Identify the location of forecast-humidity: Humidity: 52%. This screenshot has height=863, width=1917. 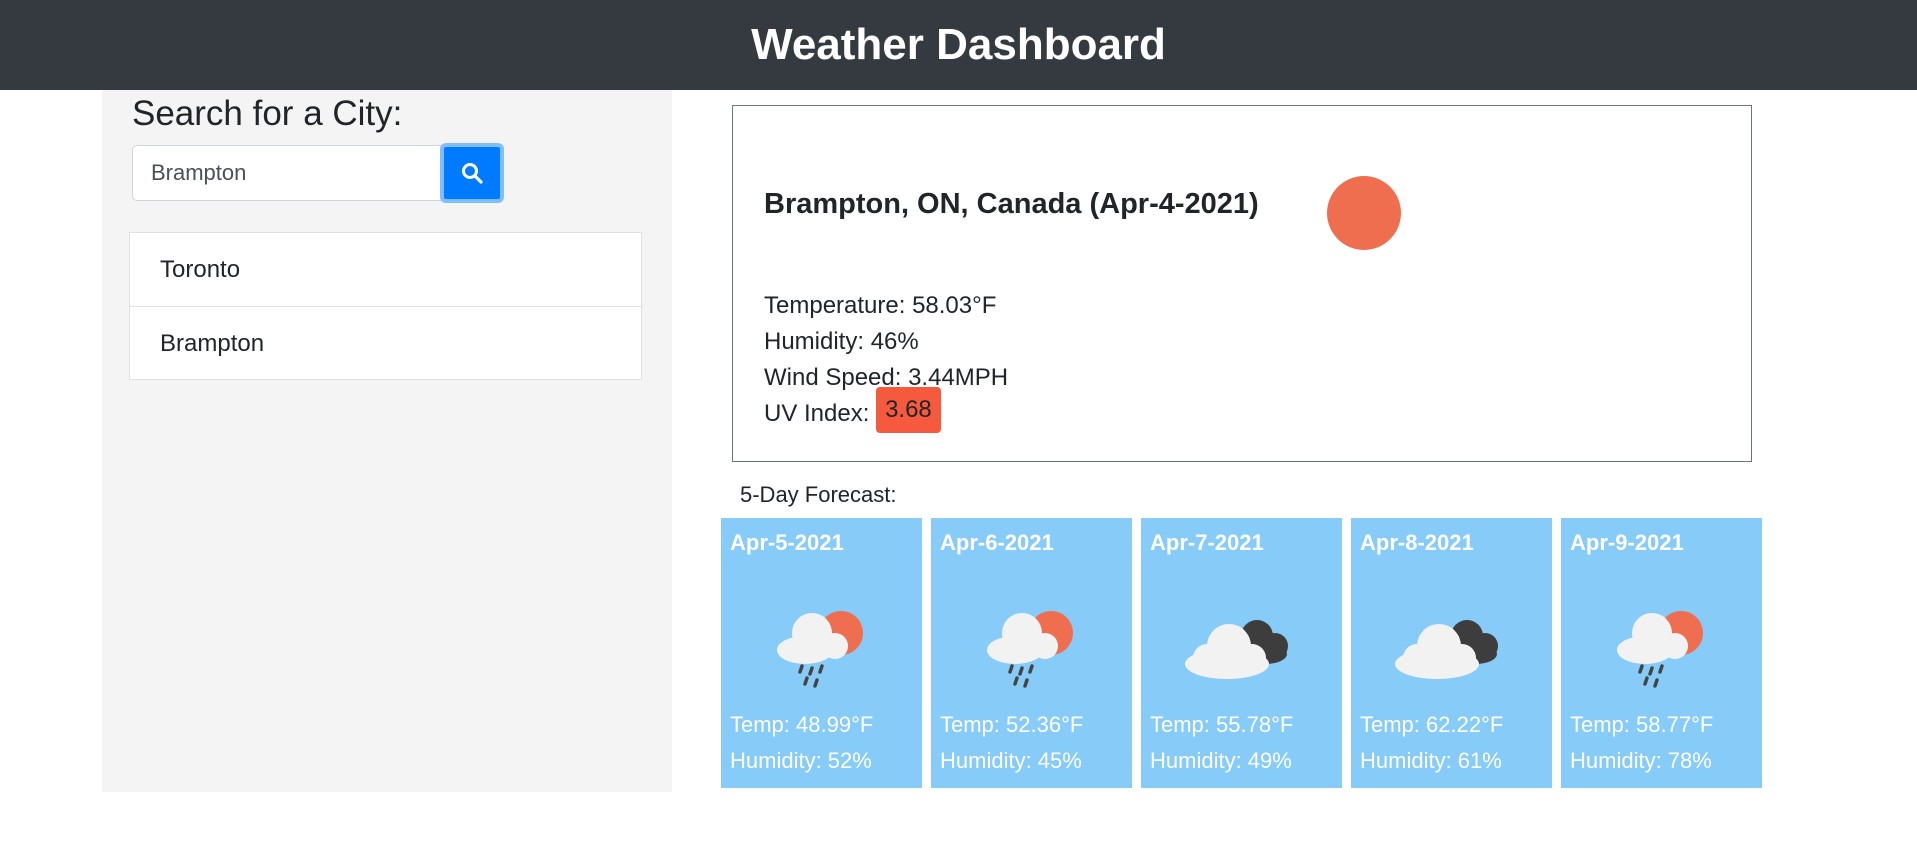
(801, 760).